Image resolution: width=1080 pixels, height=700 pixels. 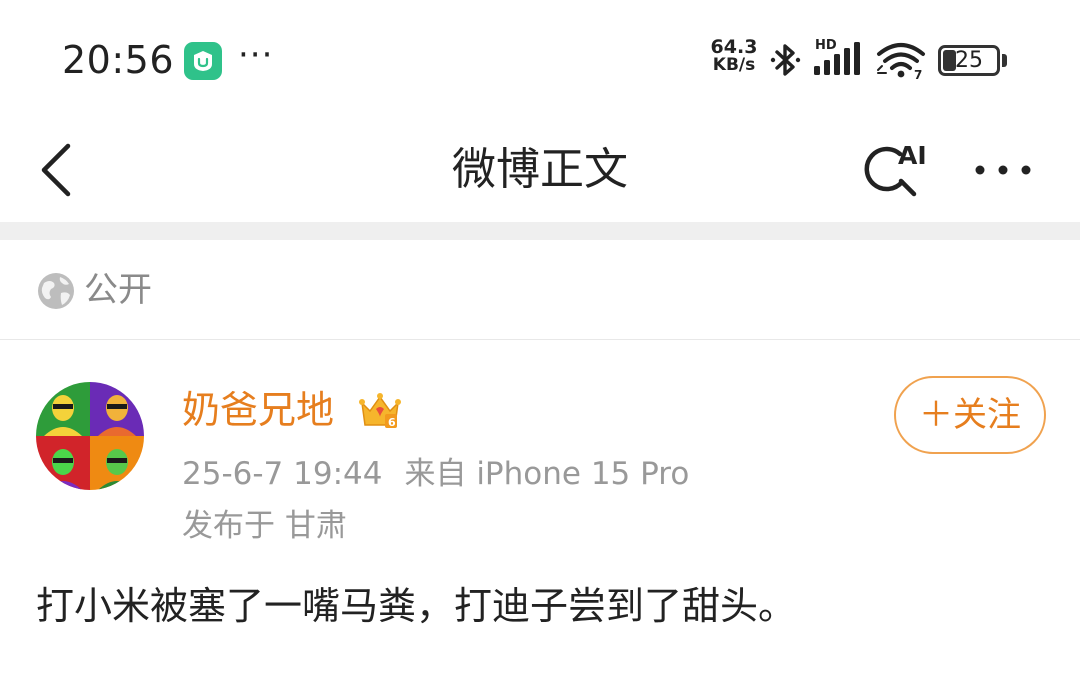 I want to click on more-button, so click(x=1004, y=170).